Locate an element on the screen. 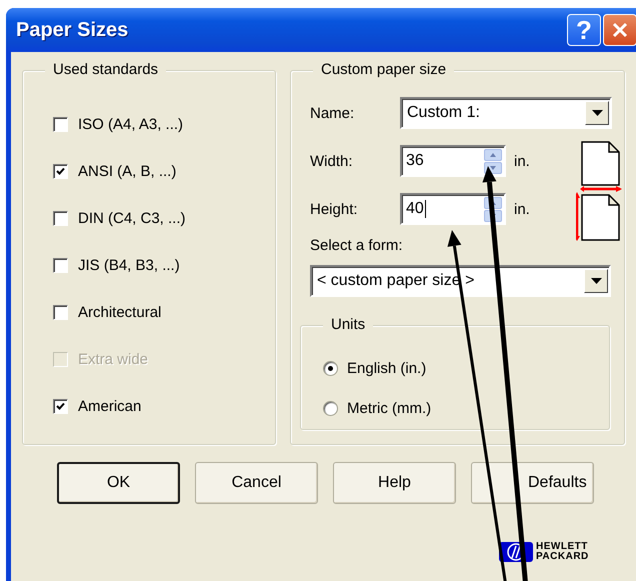 The height and width of the screenshot is (581, 636). close-icon is located at coordinates (620, 30).